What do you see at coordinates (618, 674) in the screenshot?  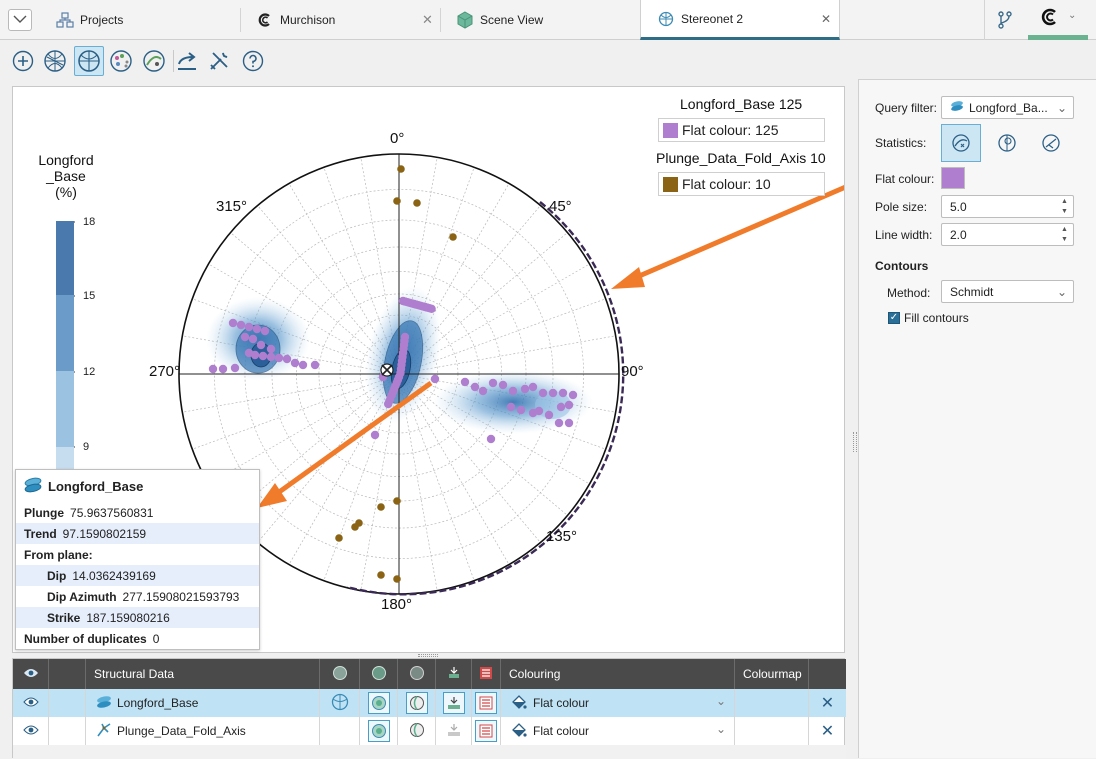 I see `colouring-column-header: Colouring` at bounding box center [618, 674].